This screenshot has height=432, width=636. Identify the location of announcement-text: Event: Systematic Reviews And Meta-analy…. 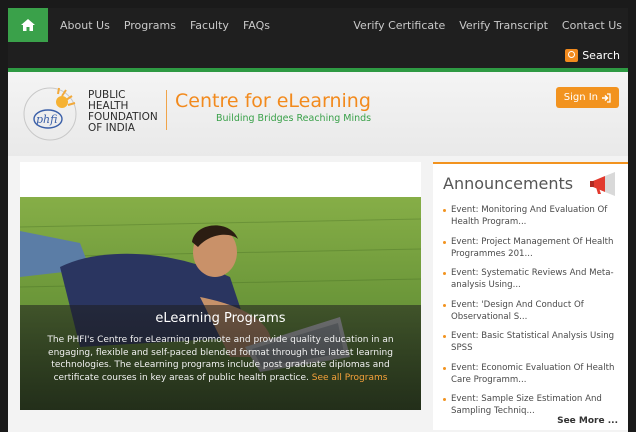
(532, 279).